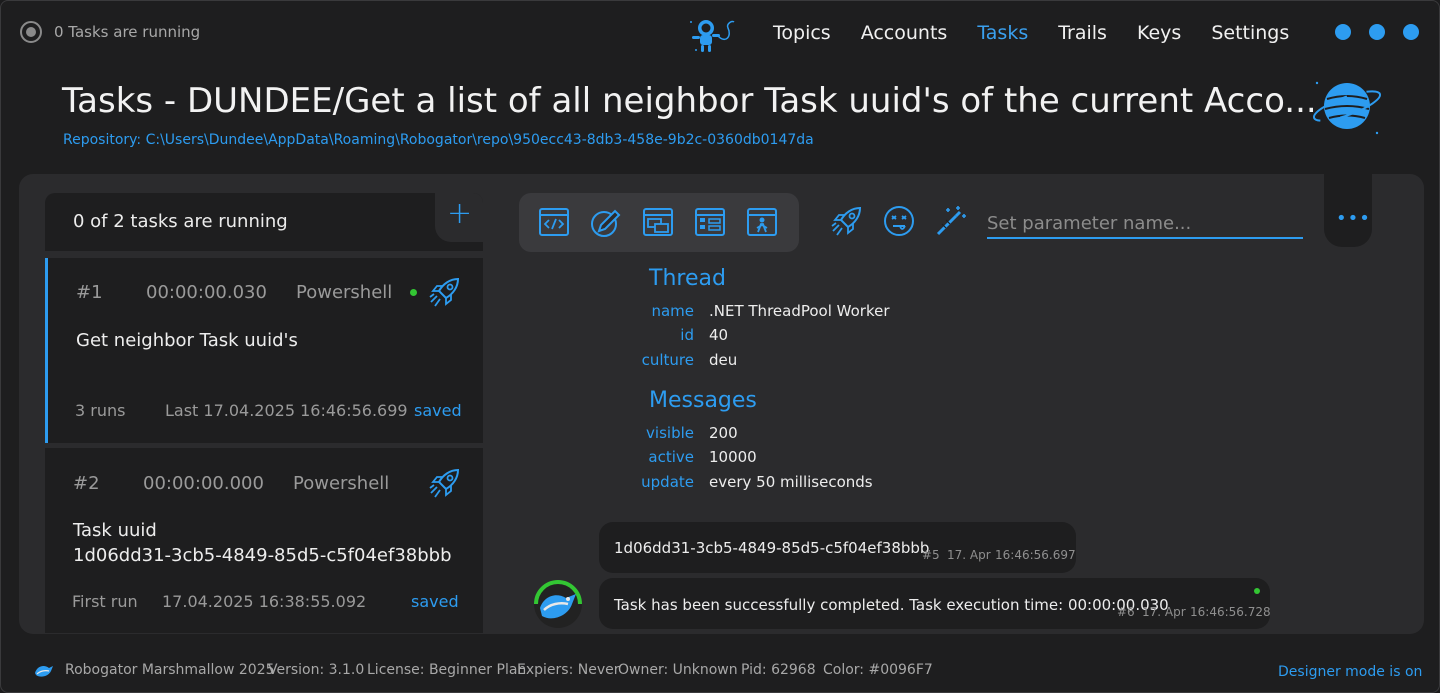 The height and width of the screenshot is (693, 1440). What do you see at coordinates (931, 555) in the screenshot?
I see `message-number: #5` at bounding box center [931, 555].